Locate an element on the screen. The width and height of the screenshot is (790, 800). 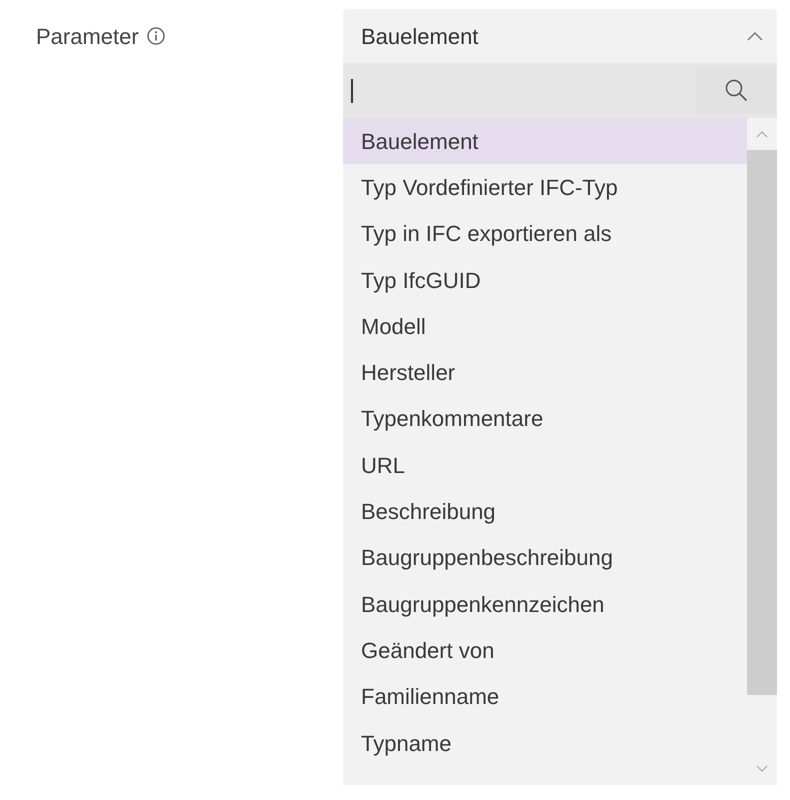
text-cursor-icon is located at coordinates (352, 91).